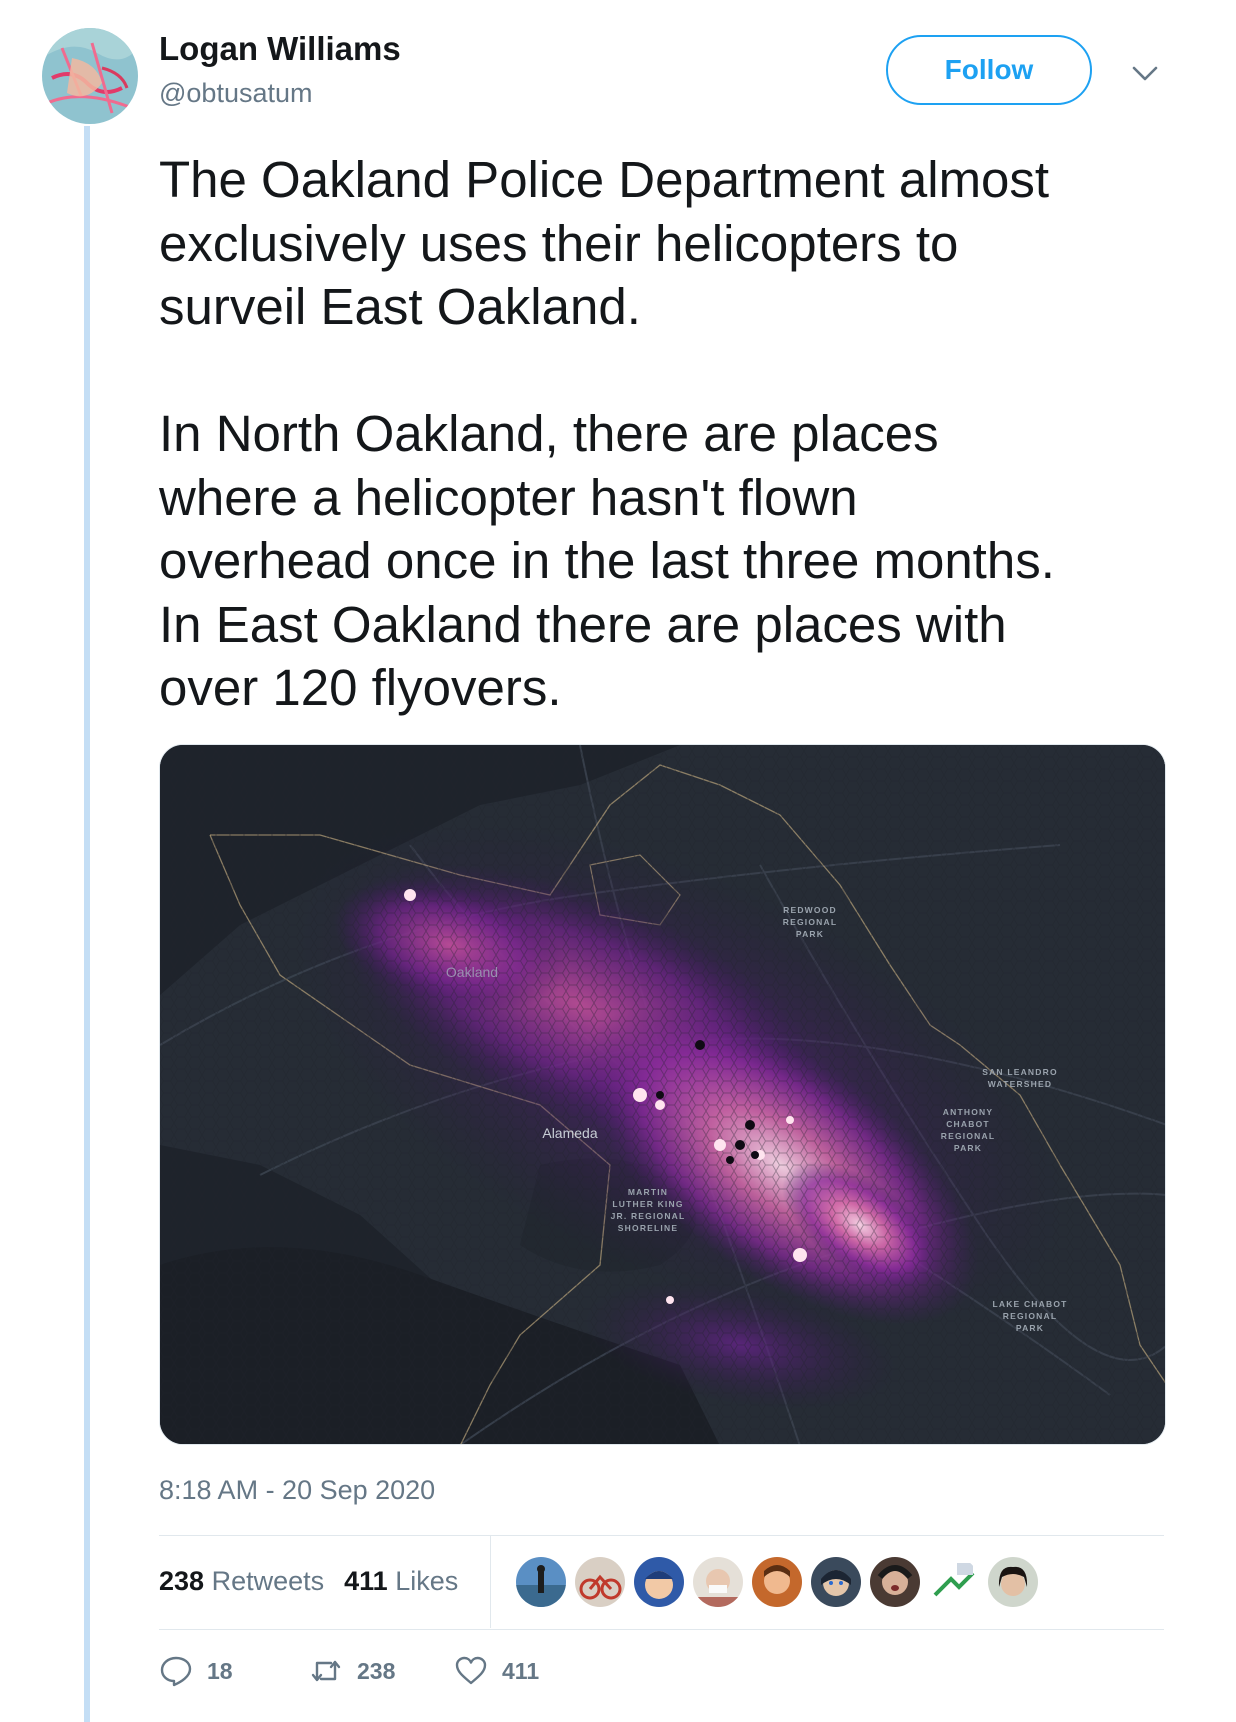  I want to click on map-label-mlk-1: MARTIN, so click(648, 1192).